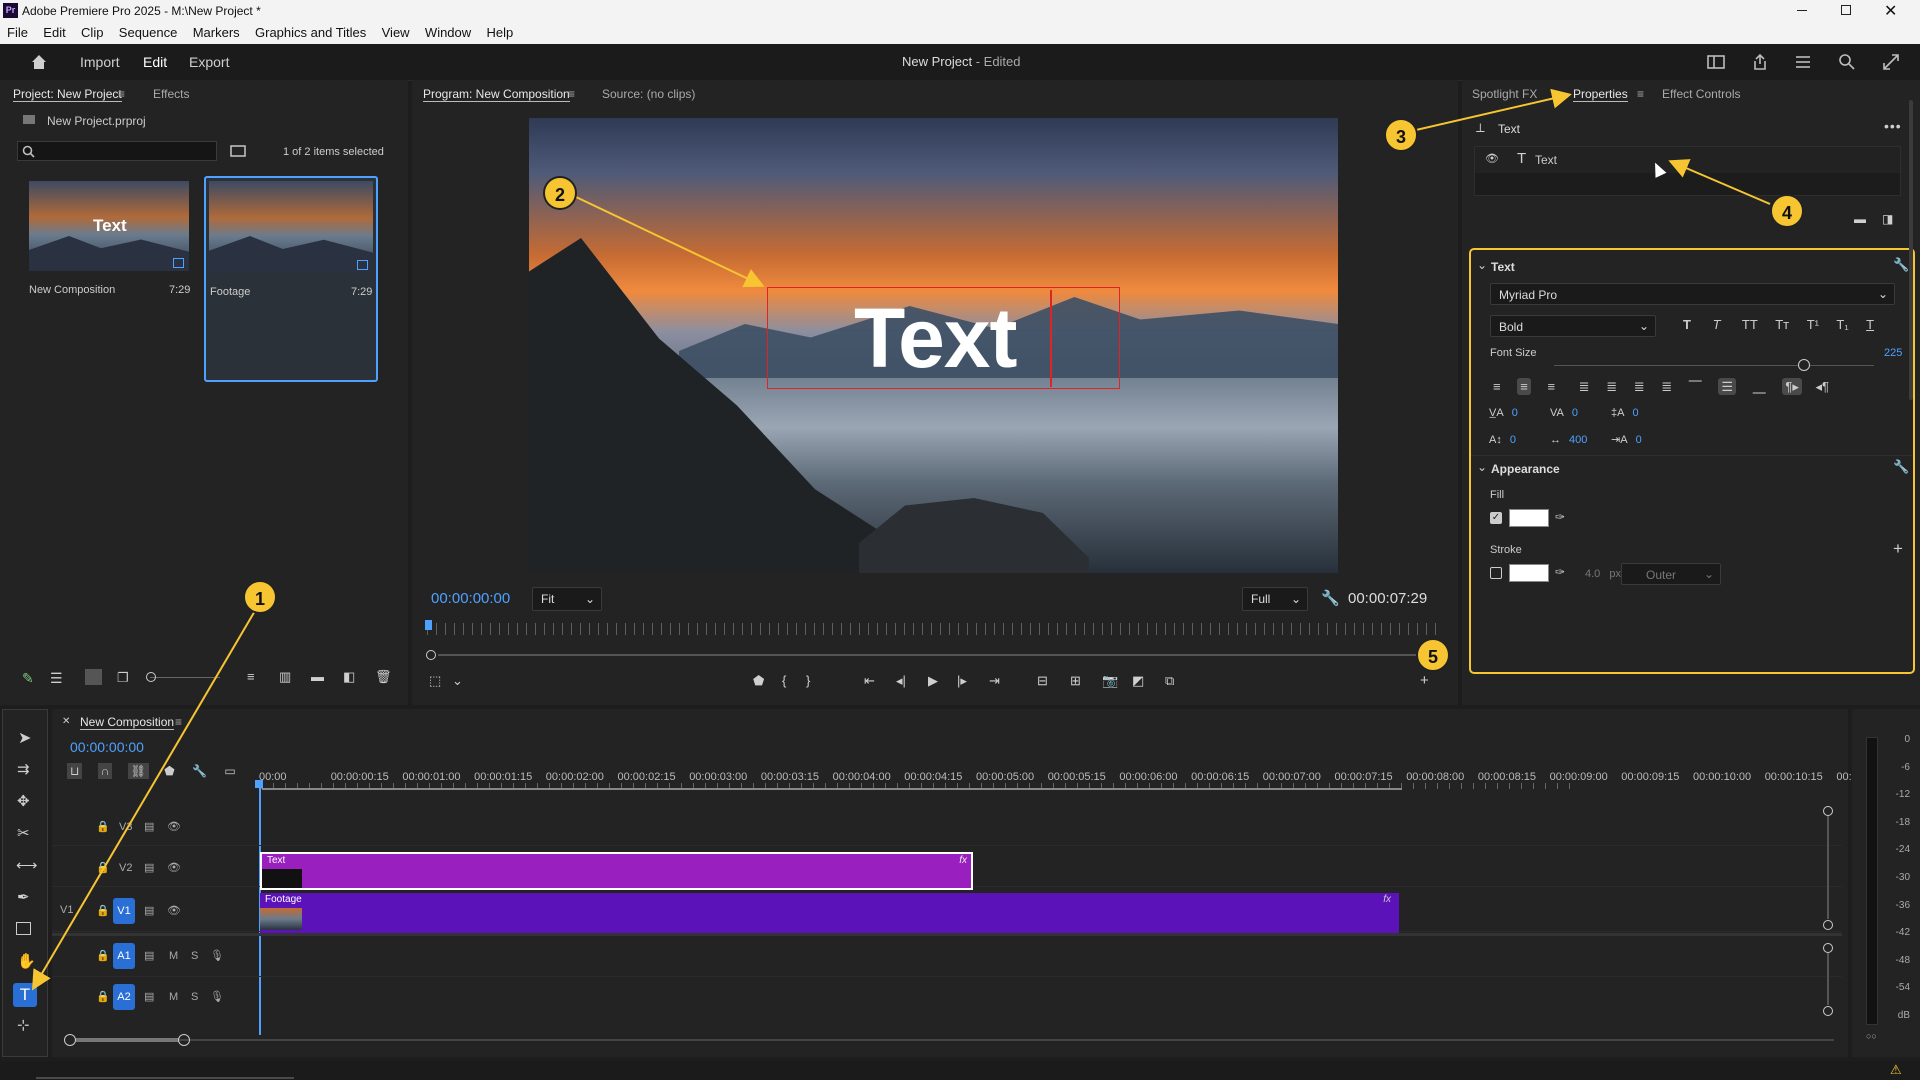  I want to click on font-style-dropdown: Bold ⌄, so click(1573, 326).